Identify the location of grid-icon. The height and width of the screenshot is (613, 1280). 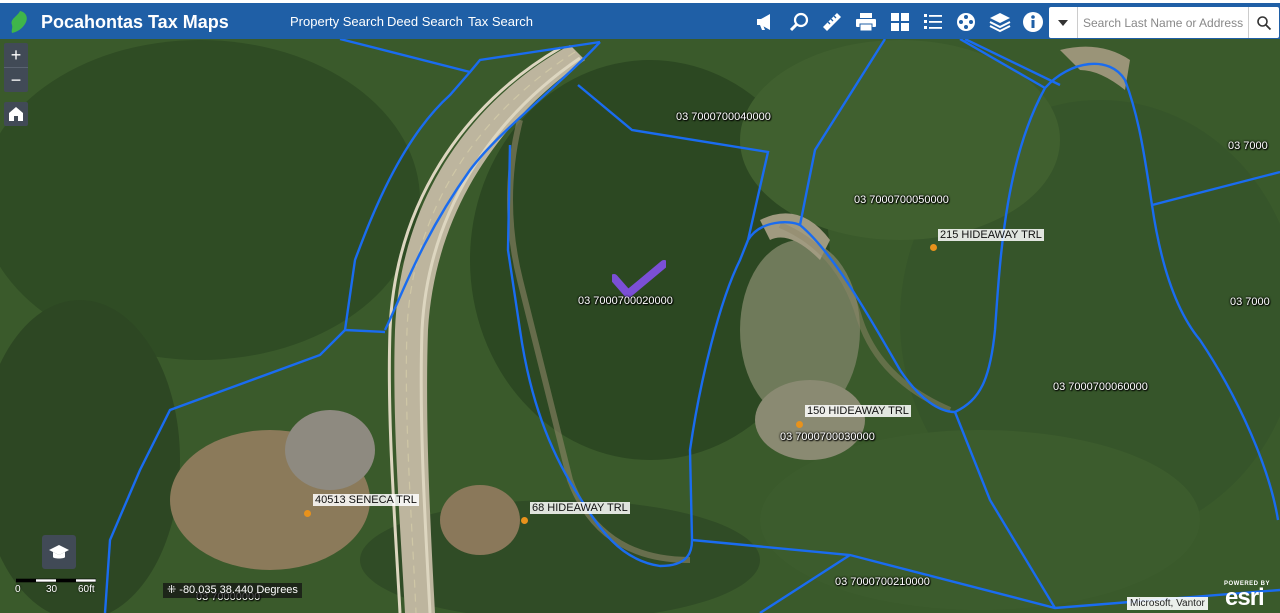
(900, 22).